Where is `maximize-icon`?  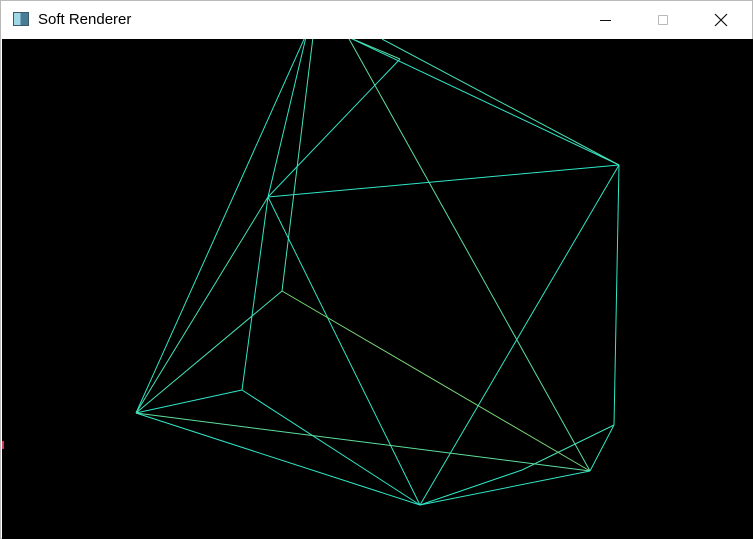
maximize-icon is located at coordinates (663, 20).